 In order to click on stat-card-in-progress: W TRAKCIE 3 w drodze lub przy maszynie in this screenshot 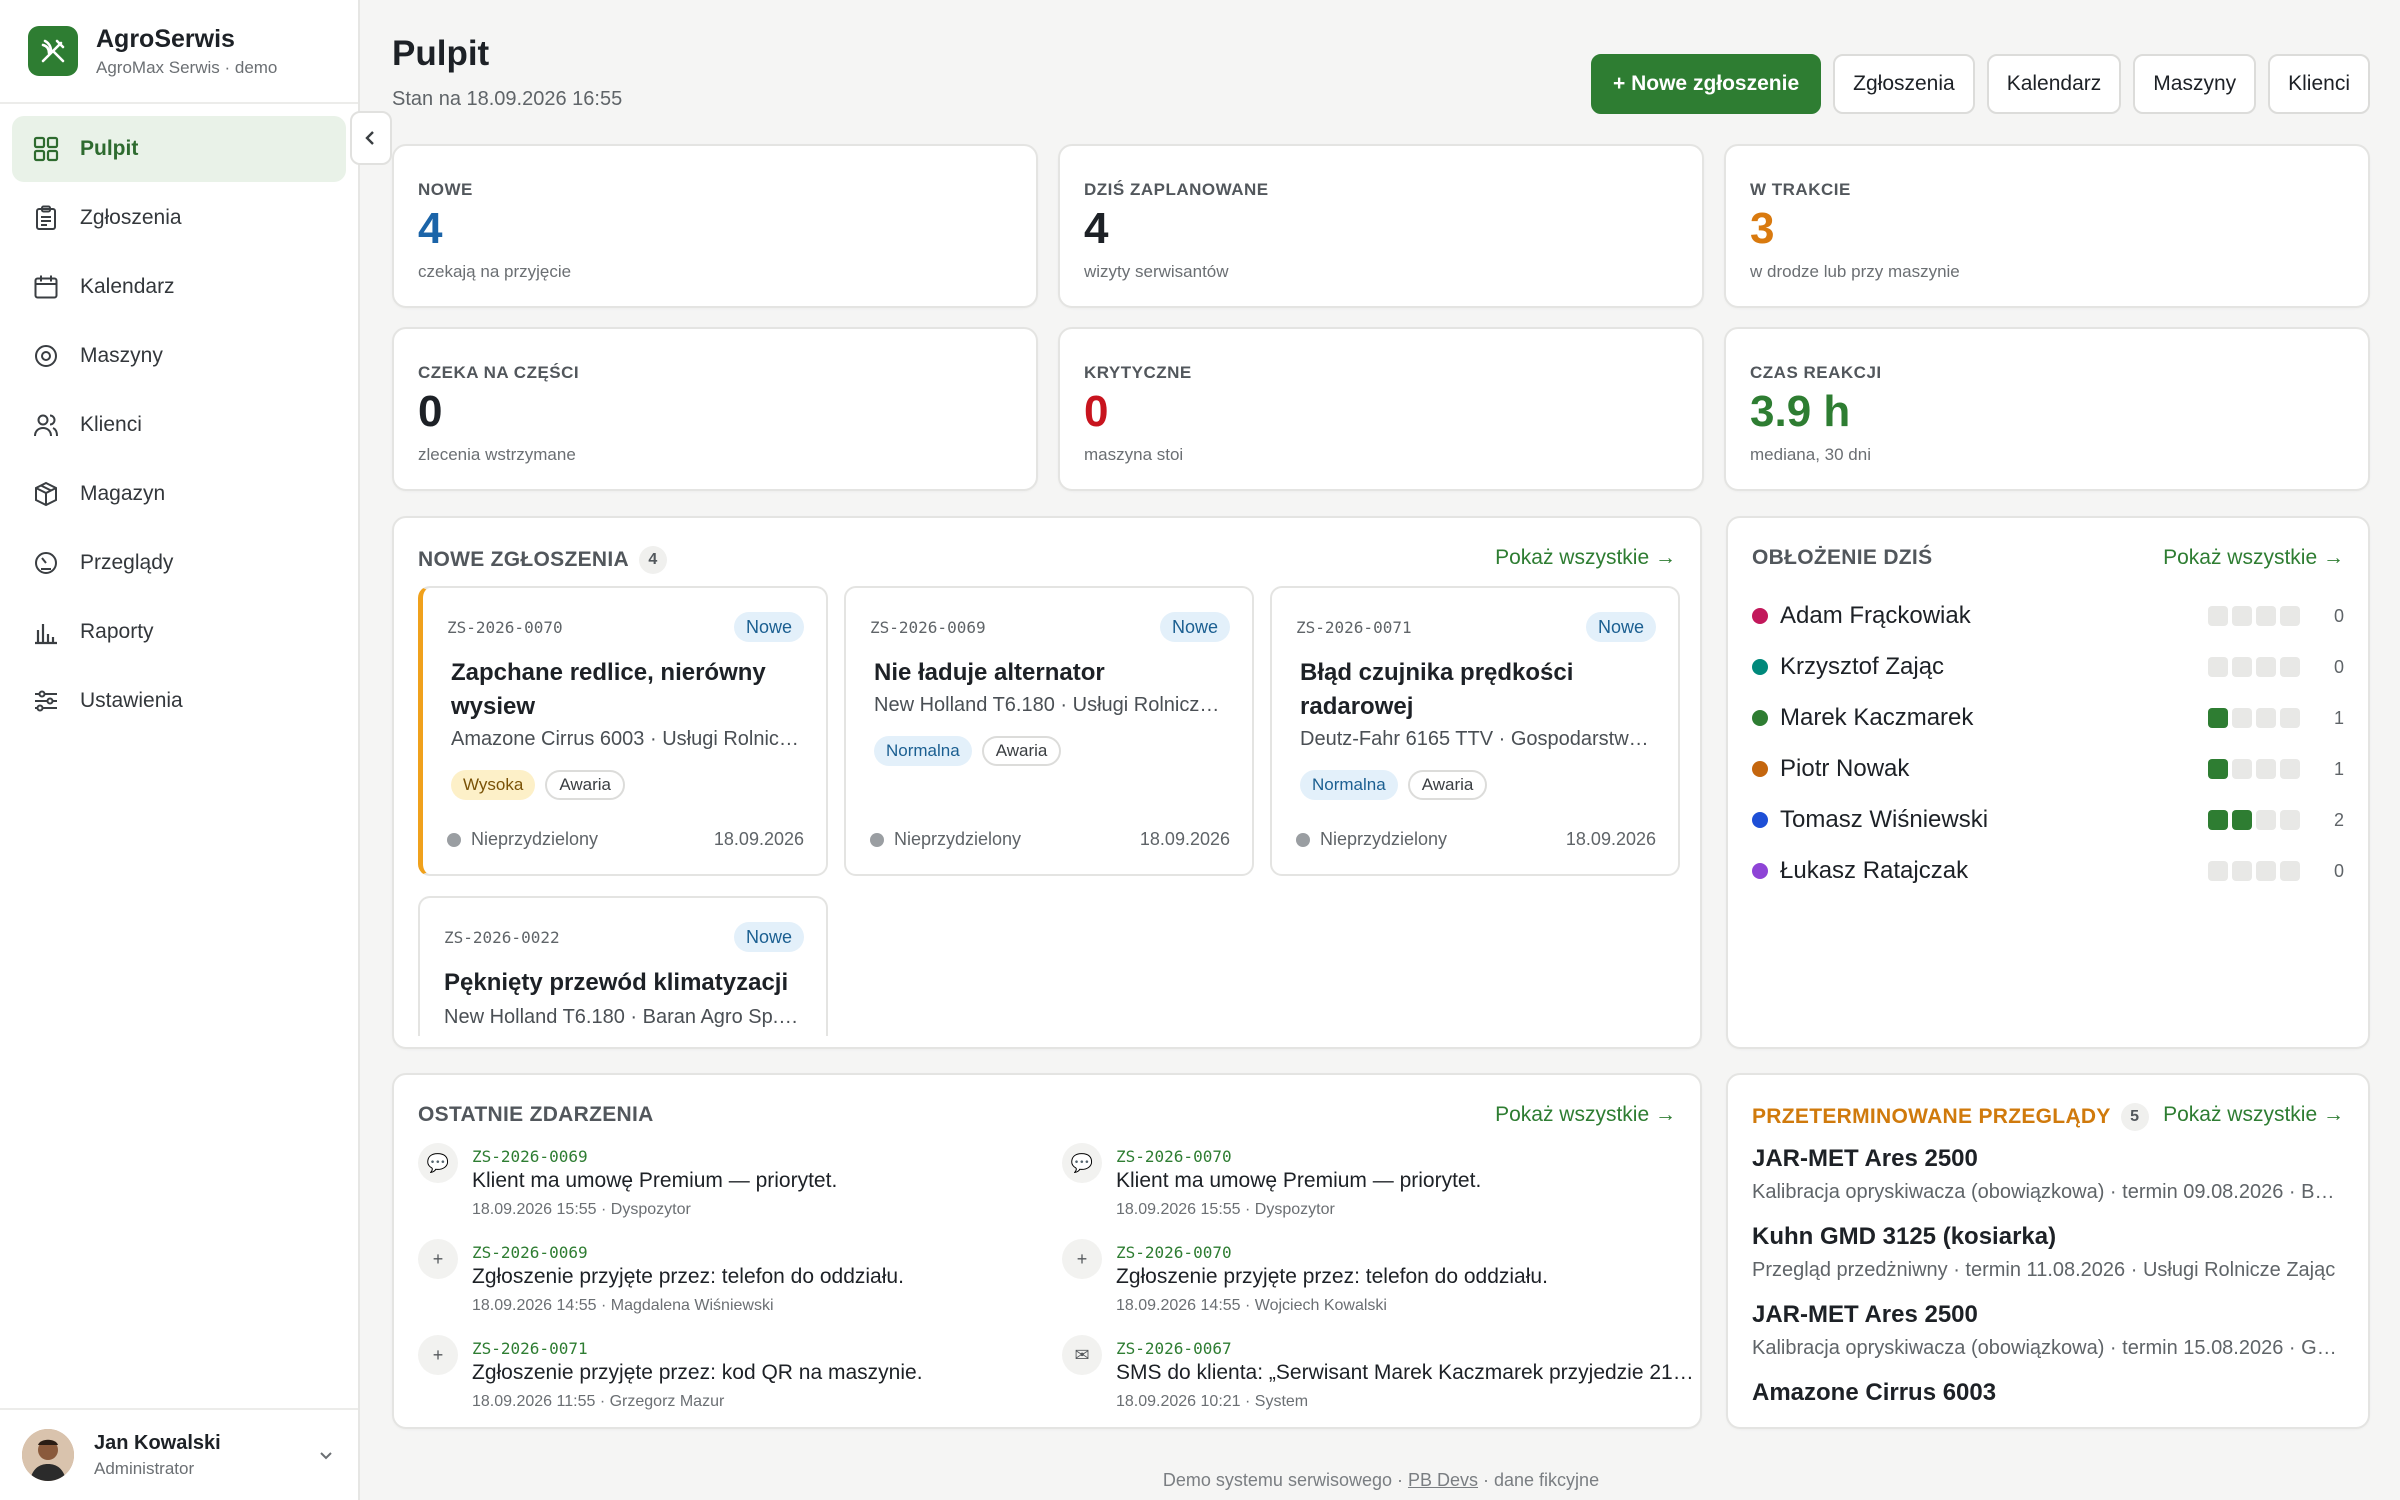, I will do `click(2047, 226)`.